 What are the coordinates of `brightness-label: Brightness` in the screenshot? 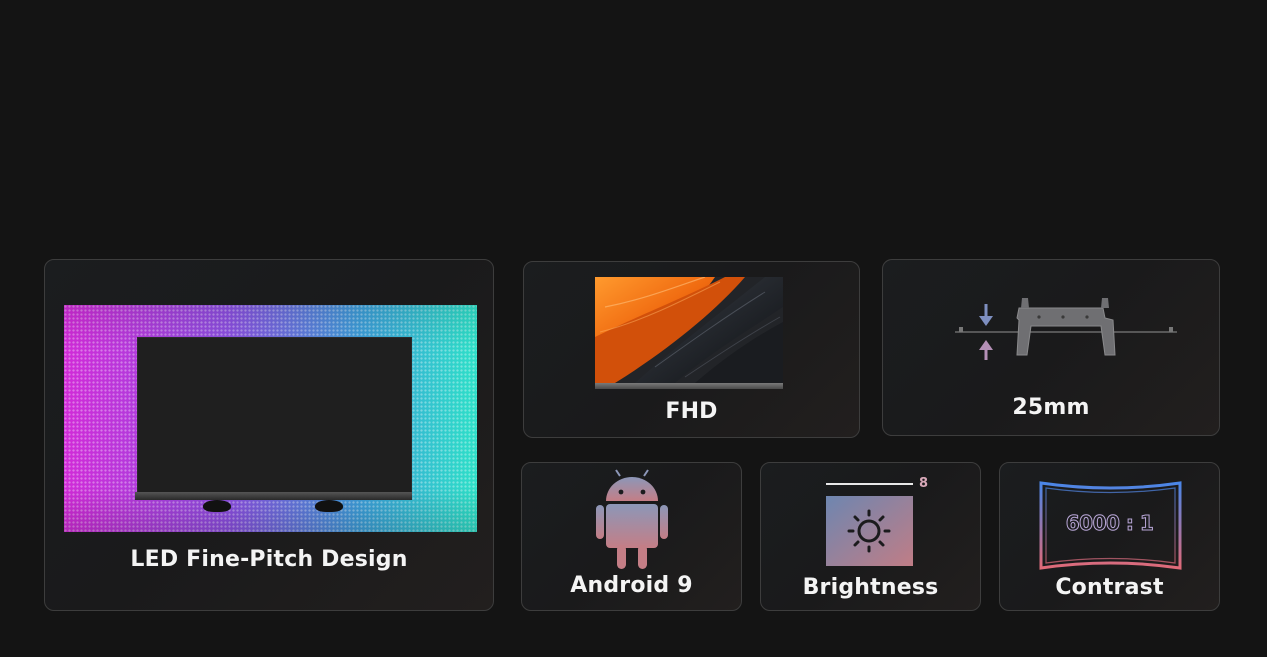 It's located at (870, 587).